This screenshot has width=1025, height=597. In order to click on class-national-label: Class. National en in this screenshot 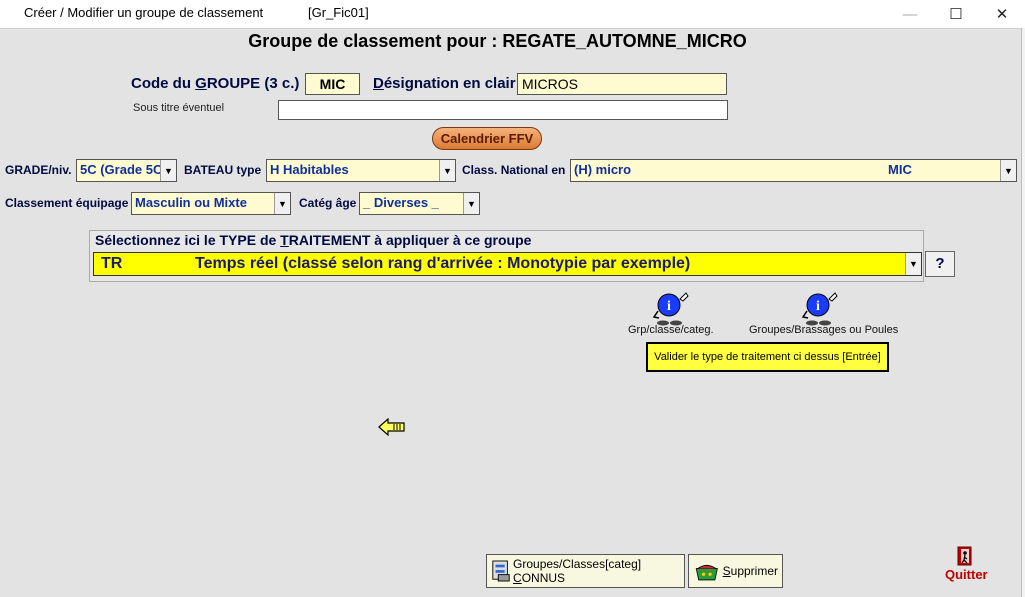, I will do `click(514, 170)`.